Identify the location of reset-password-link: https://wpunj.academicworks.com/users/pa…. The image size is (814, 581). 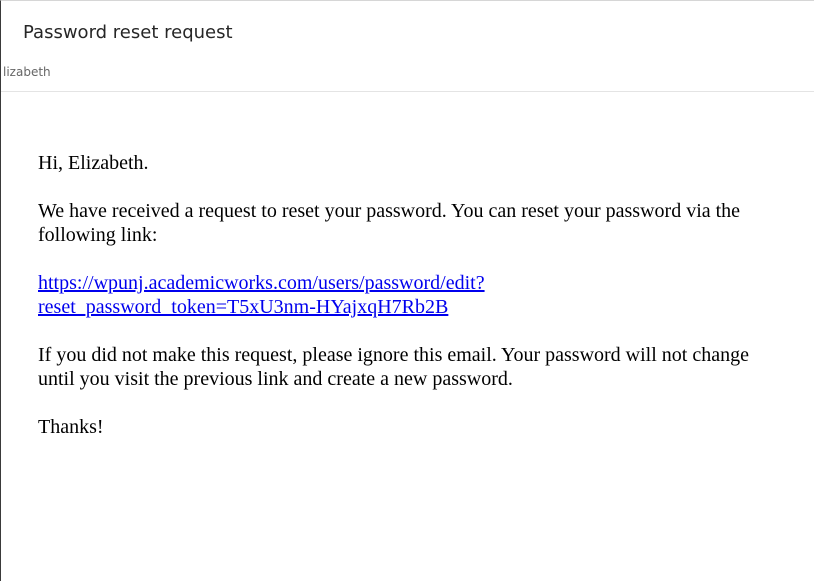
(408, 295).